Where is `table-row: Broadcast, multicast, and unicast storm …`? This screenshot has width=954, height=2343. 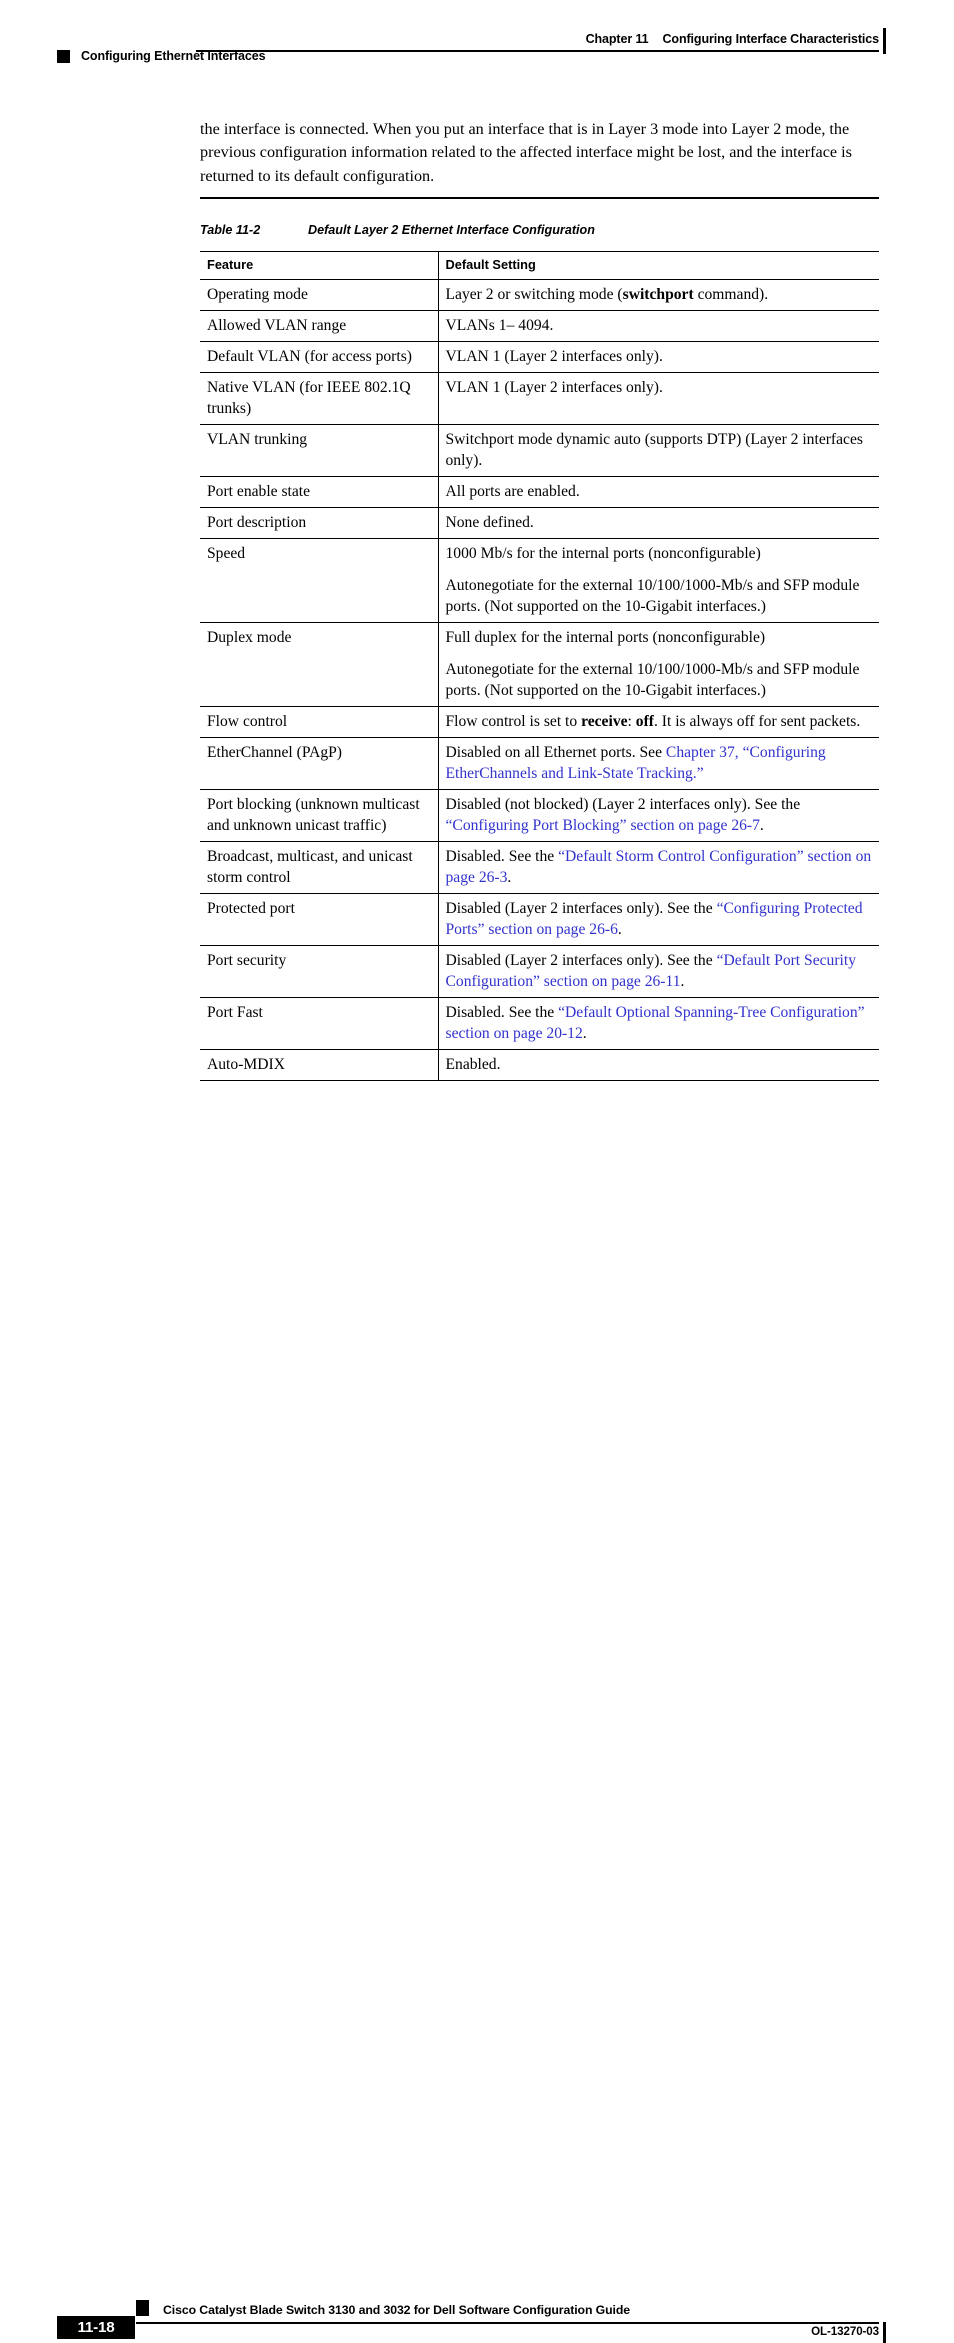 table-row: Broadcast, multicast, and unicast storm … is located at coordinates (539, 867).